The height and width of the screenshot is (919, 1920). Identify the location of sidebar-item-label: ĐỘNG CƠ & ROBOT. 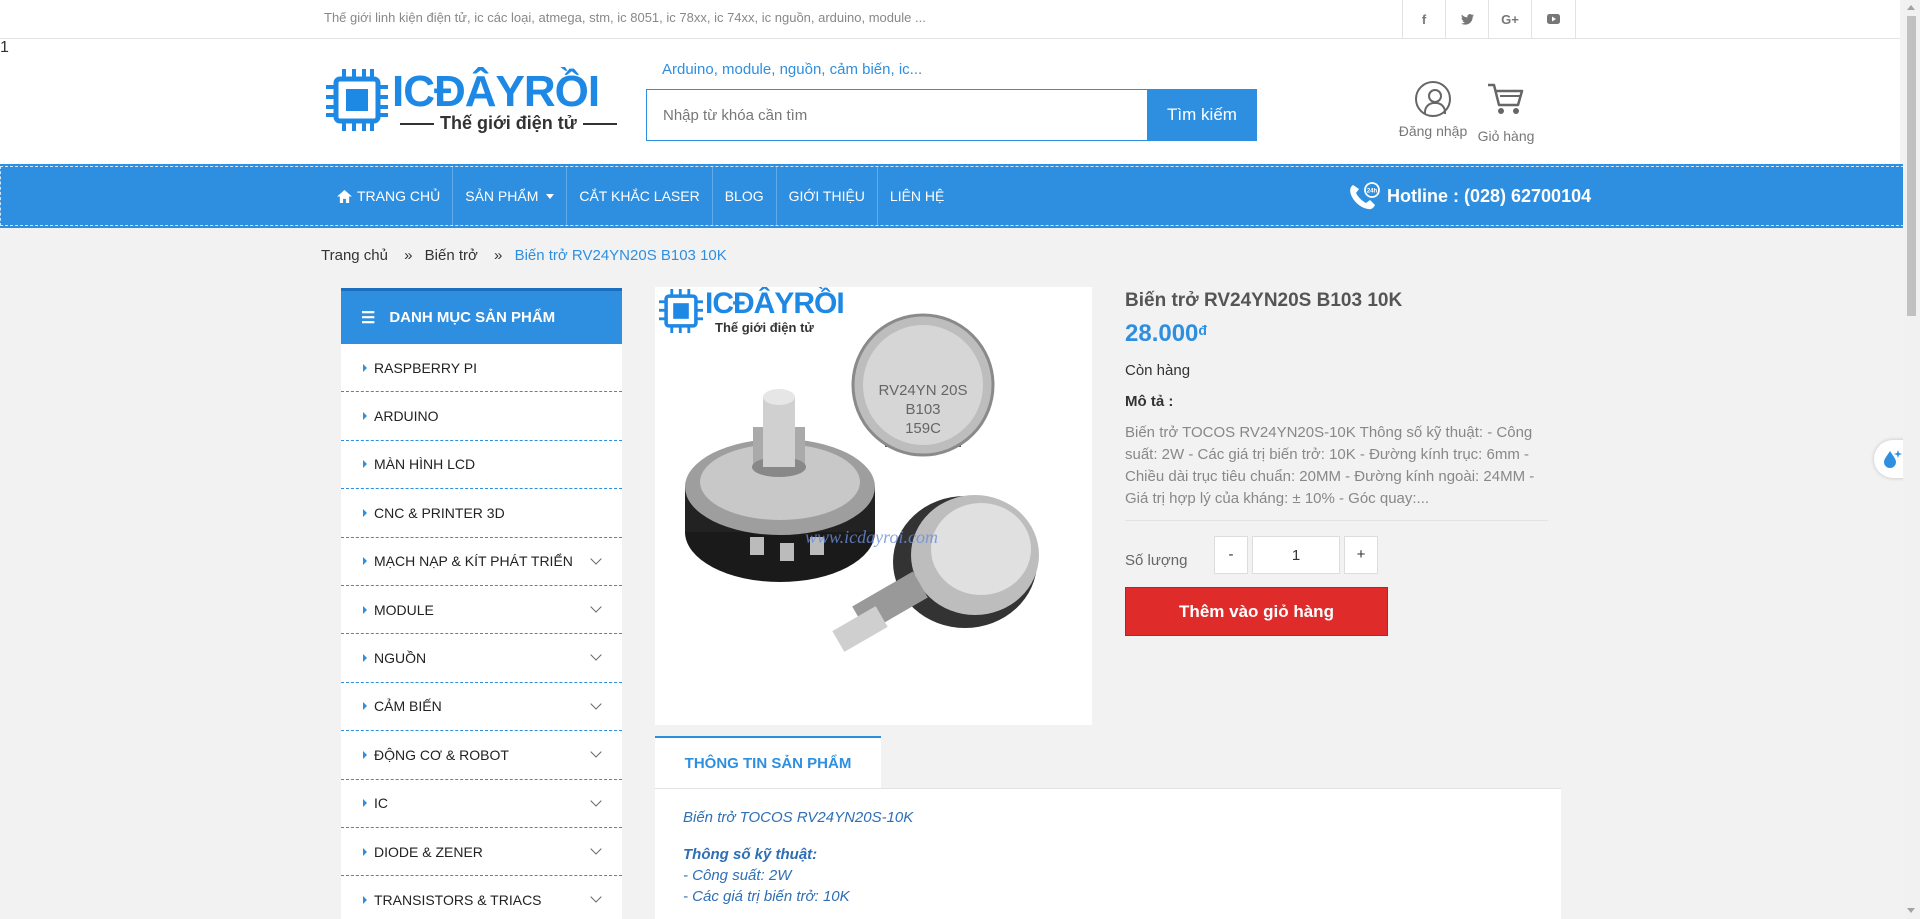
(441, 754).